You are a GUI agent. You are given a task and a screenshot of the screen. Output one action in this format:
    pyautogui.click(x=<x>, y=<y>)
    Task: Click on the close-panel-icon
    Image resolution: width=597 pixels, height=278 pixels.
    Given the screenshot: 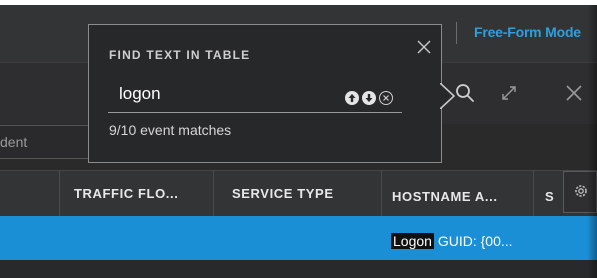 What is the action you would take?
    pyautogui.click(x=574, y=93)
    